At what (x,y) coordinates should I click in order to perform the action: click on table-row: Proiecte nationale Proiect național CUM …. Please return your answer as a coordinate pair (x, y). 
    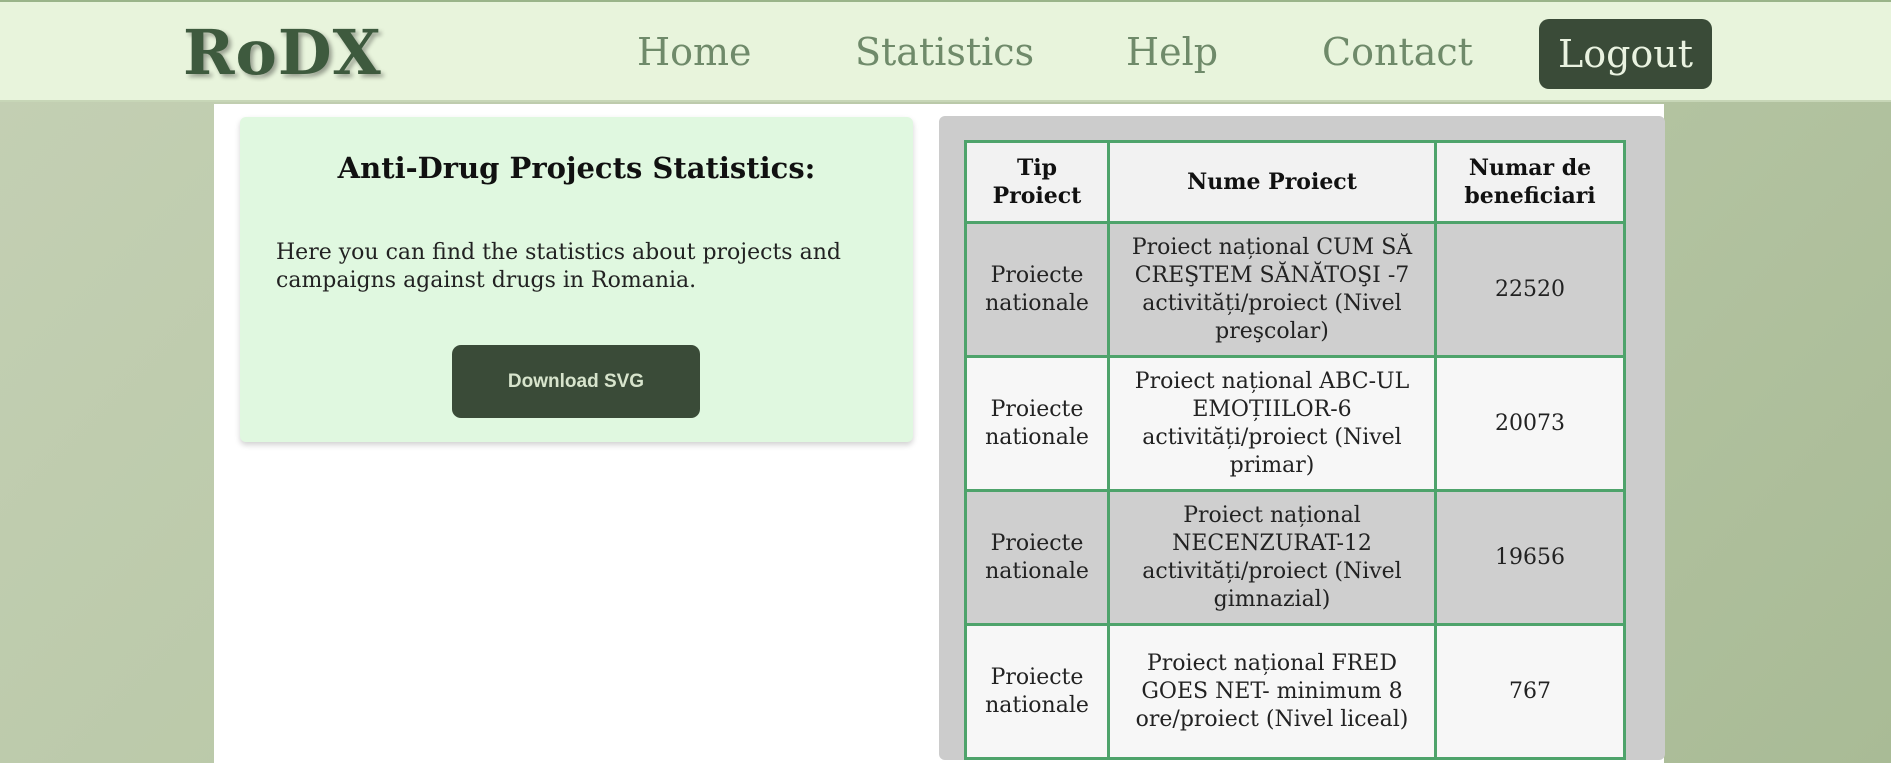
    Looking at the image, I should click on (1295, 289).